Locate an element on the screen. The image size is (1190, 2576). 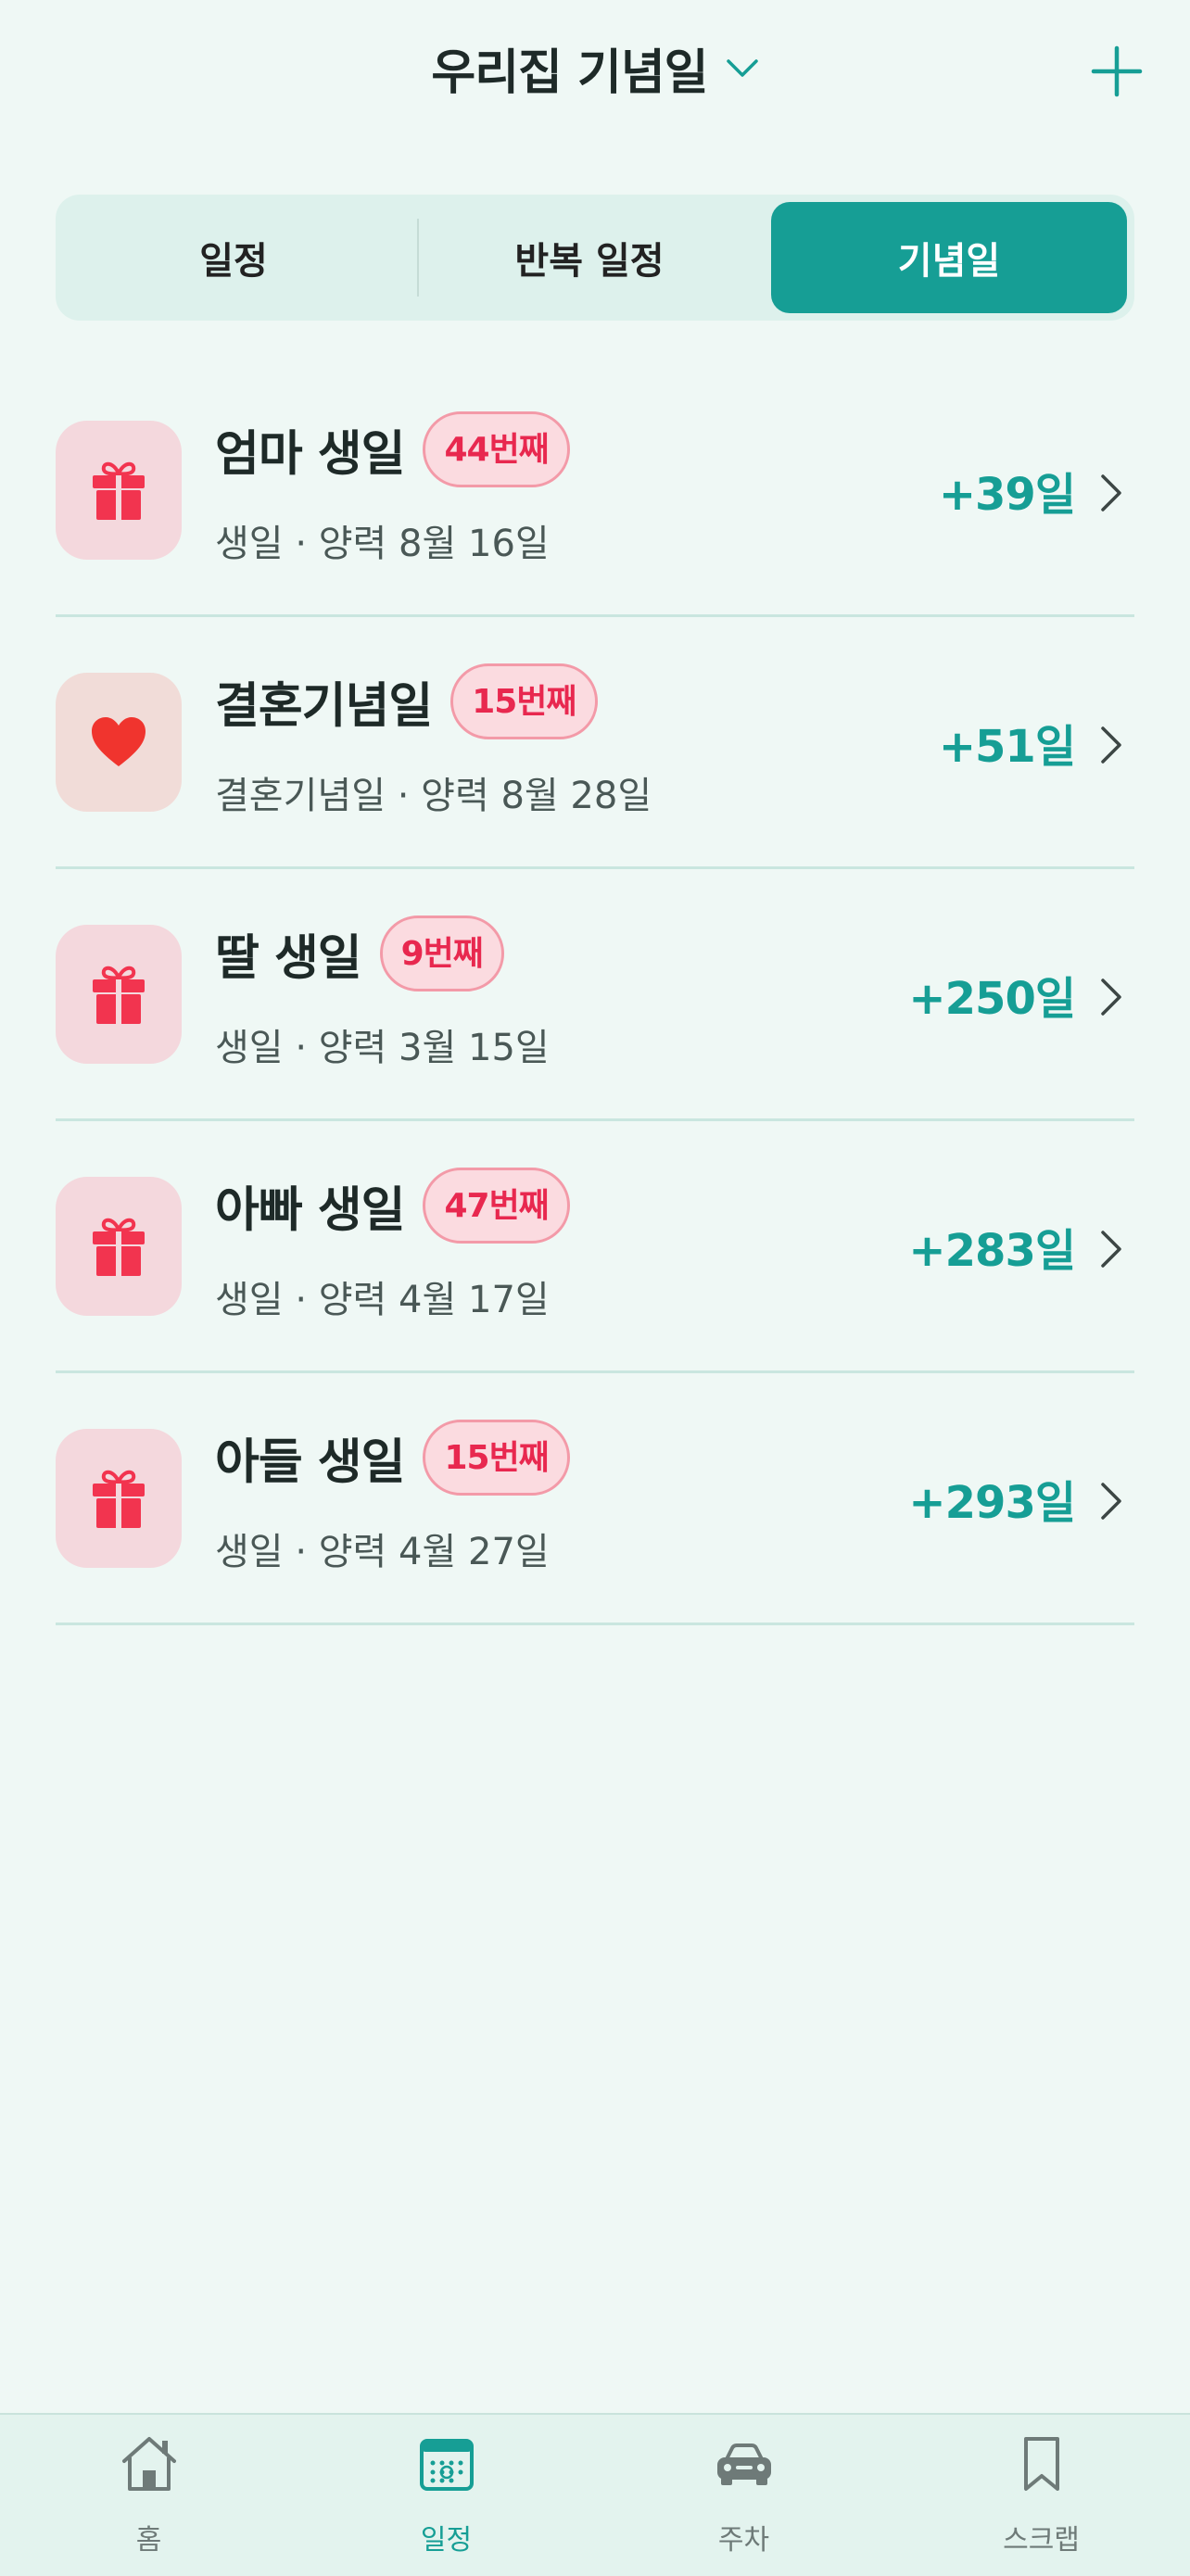
list-item: 엄마 생일 44번째 생일 · 양력 8월 16일 +39일 is located at coordinates (595, 491).